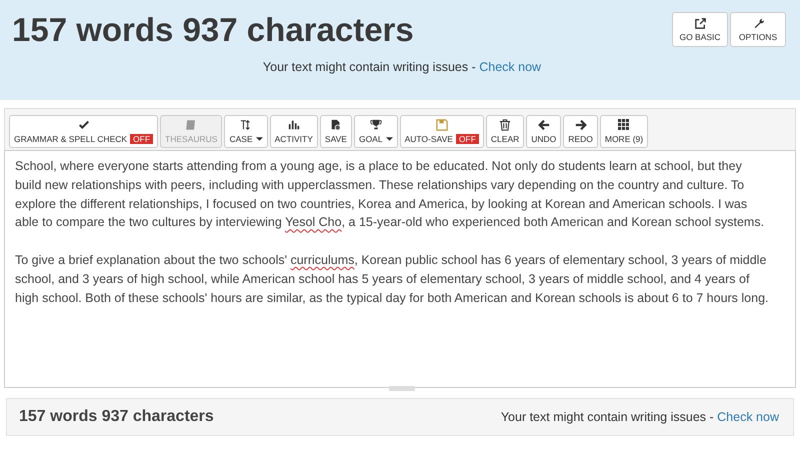 Image resolution: width=800 pixels, height=451 pixels. What do you see at coordinates (624, 131) in the screenshot?
I see `toolbar-button: MORE (9)` at bounding box center [624, 131].